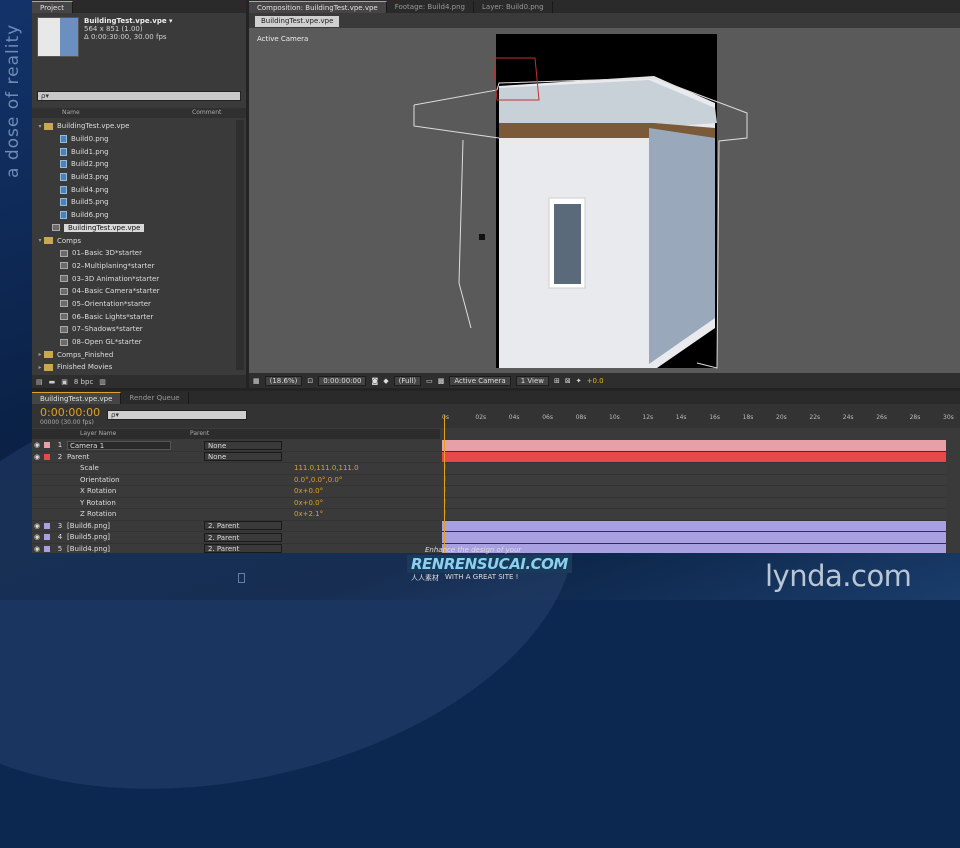 The height and width of the screenshot is (848, 960). I want to click on tab-composition: Composition: BuildingTest.vpe.vpe, so click(318, 7).